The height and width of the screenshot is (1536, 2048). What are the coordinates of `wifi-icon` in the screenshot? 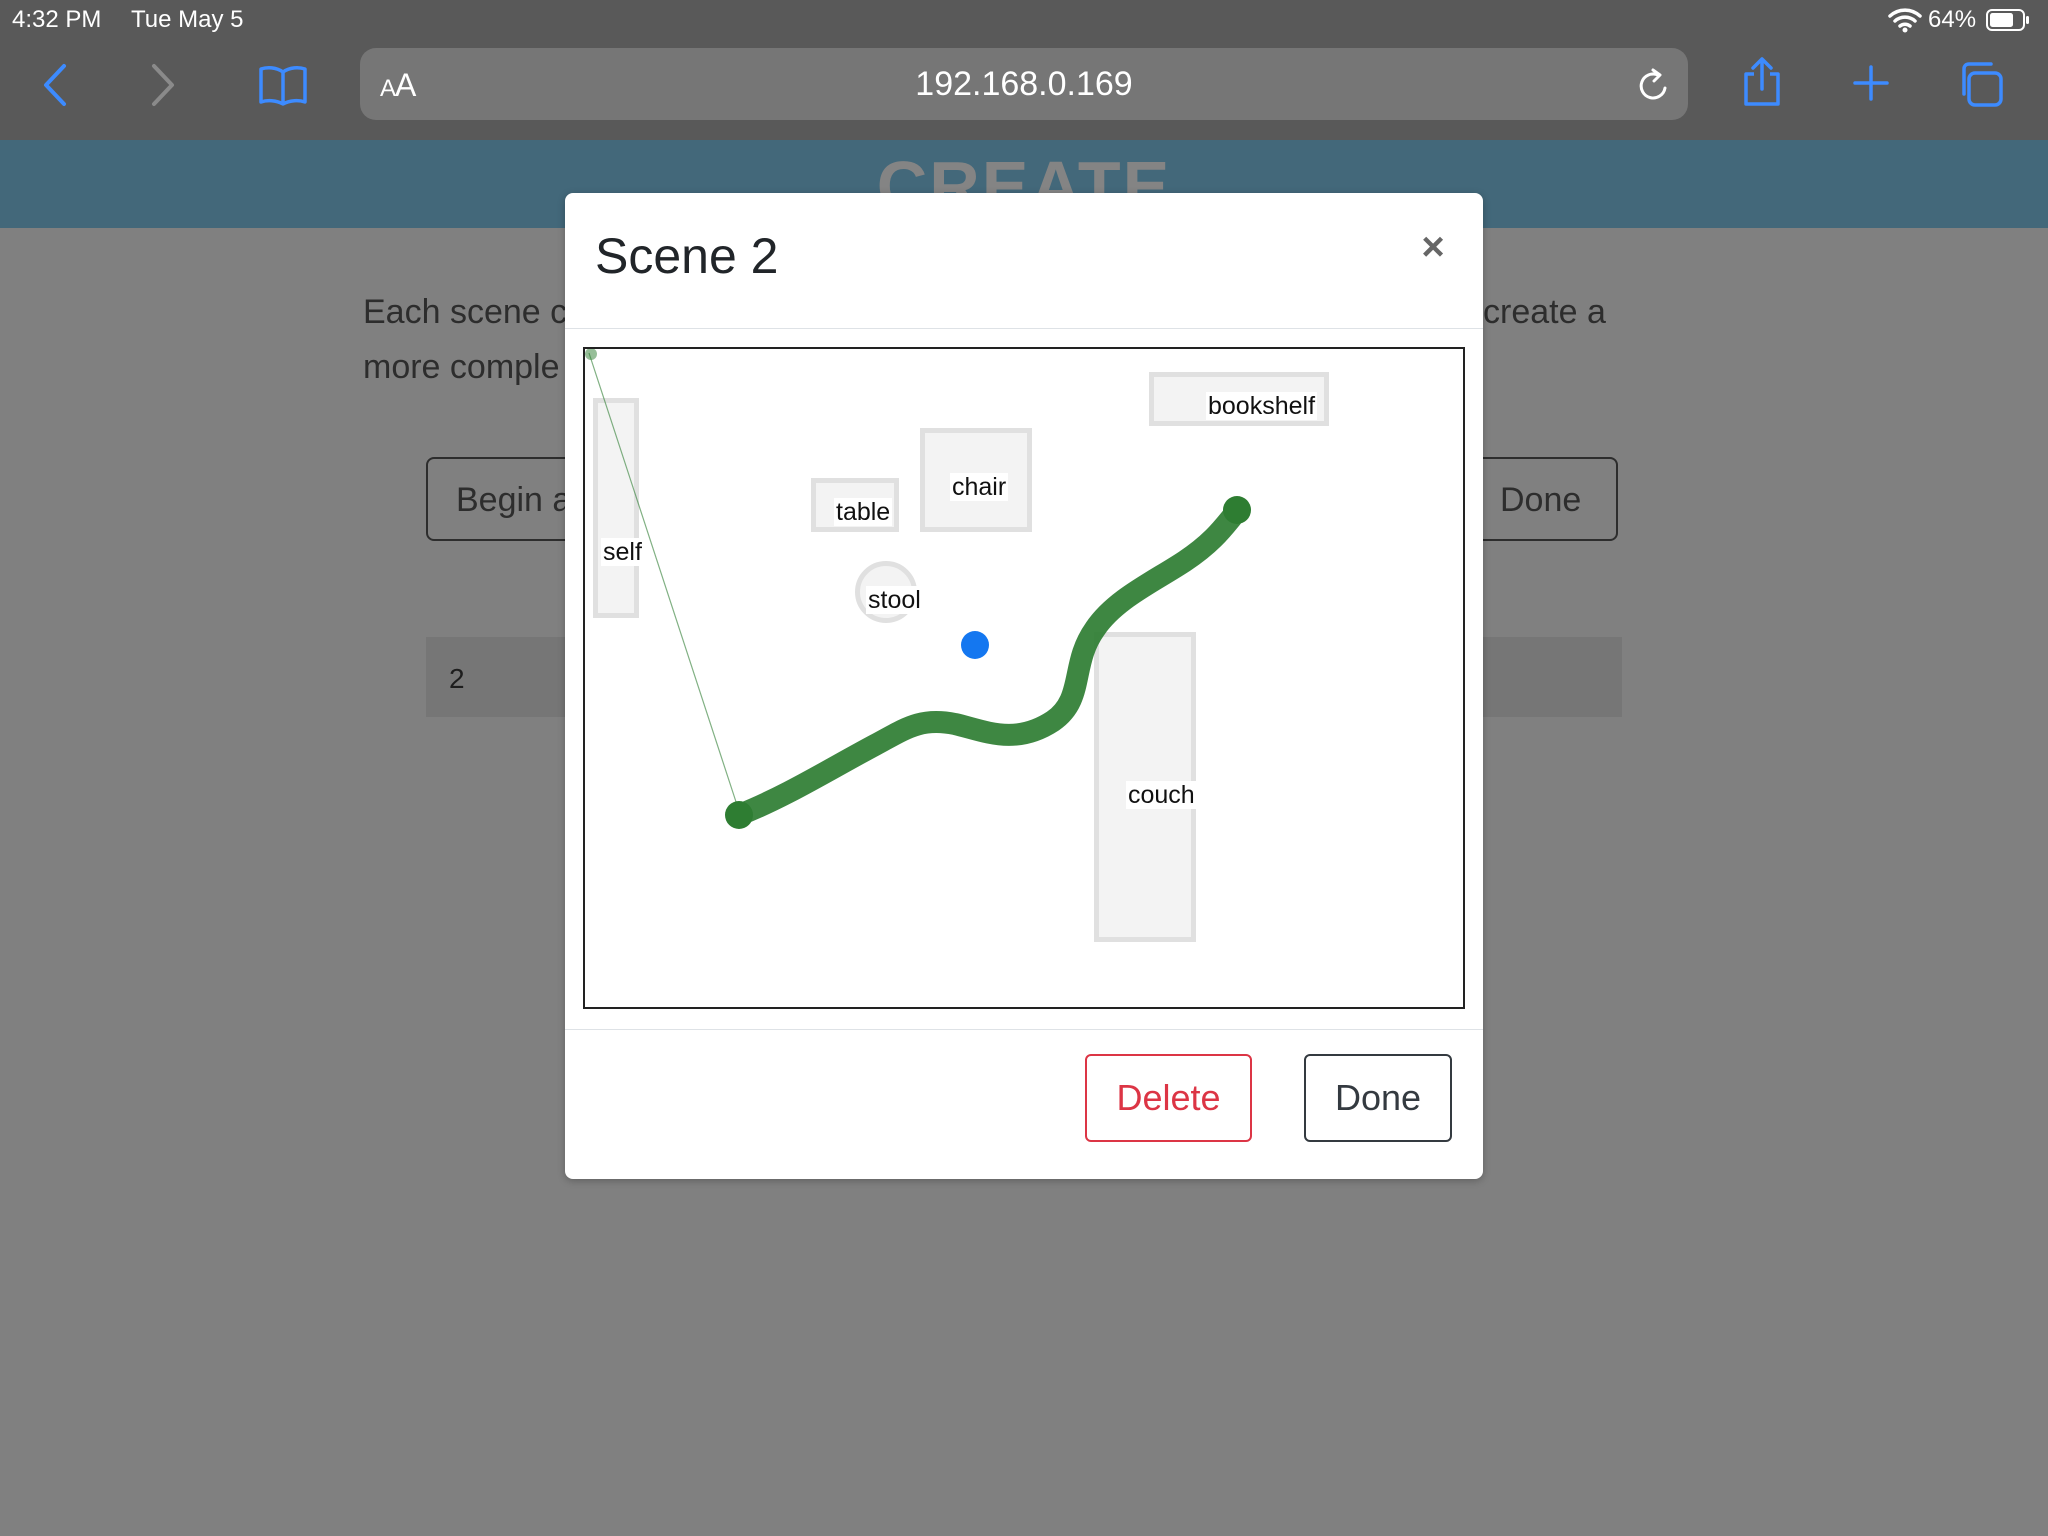 It's located at (1905, 20).